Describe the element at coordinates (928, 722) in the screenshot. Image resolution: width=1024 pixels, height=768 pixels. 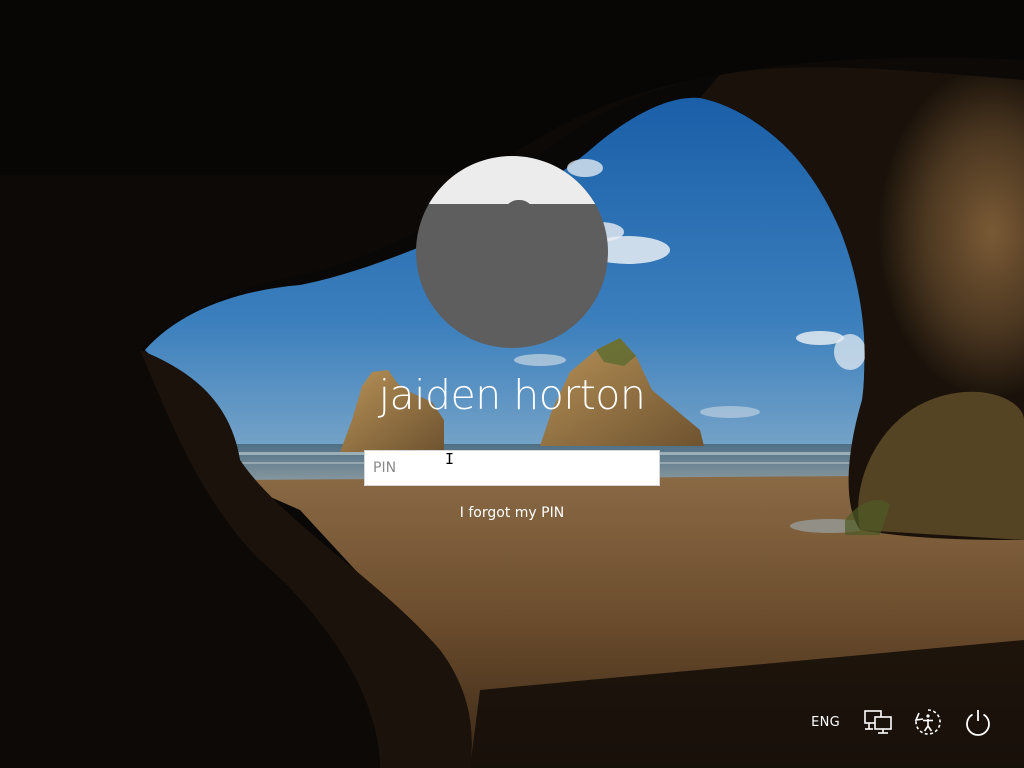
I see `ease-of-access-icon` at that location.